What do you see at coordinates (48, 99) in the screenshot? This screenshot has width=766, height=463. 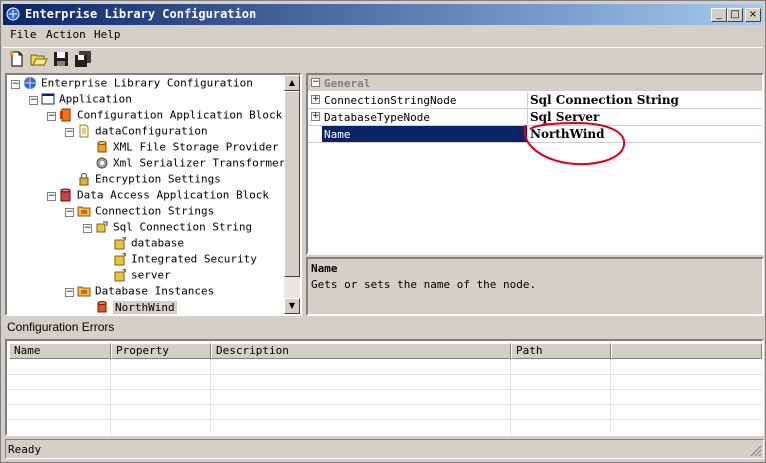 I see `window-icon` at bounding box center [48, 99].